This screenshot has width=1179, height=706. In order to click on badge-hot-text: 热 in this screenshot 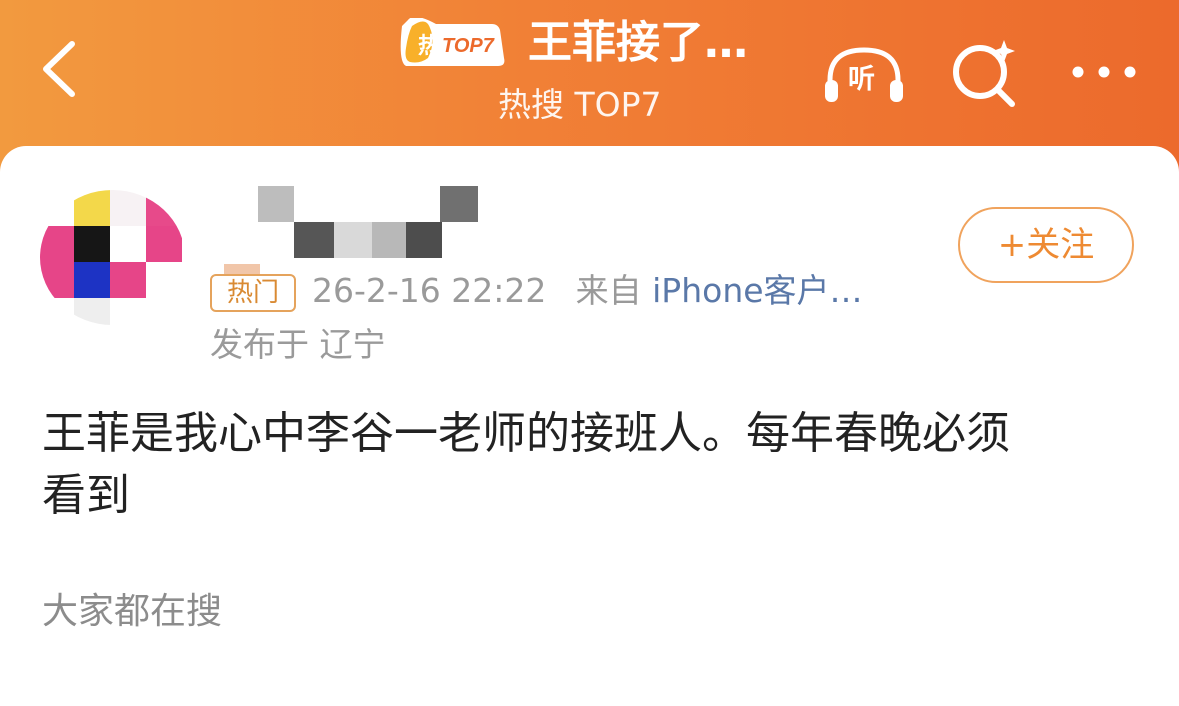, I will do `click(429, 46)`.